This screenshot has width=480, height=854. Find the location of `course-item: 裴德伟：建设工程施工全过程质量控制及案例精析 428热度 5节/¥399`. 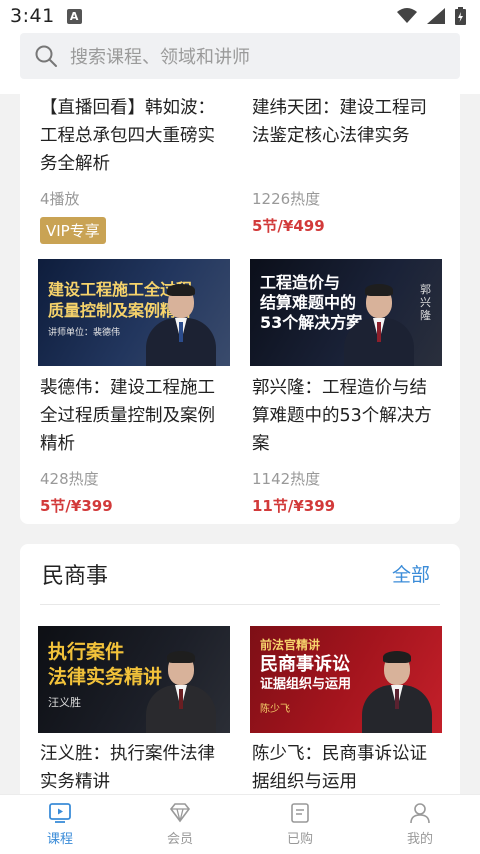

course-item: 裴德伟：建设工程施工全过程质量控制及案例精析 428热度 5节/¥399 is located at coordinates (136, 445).